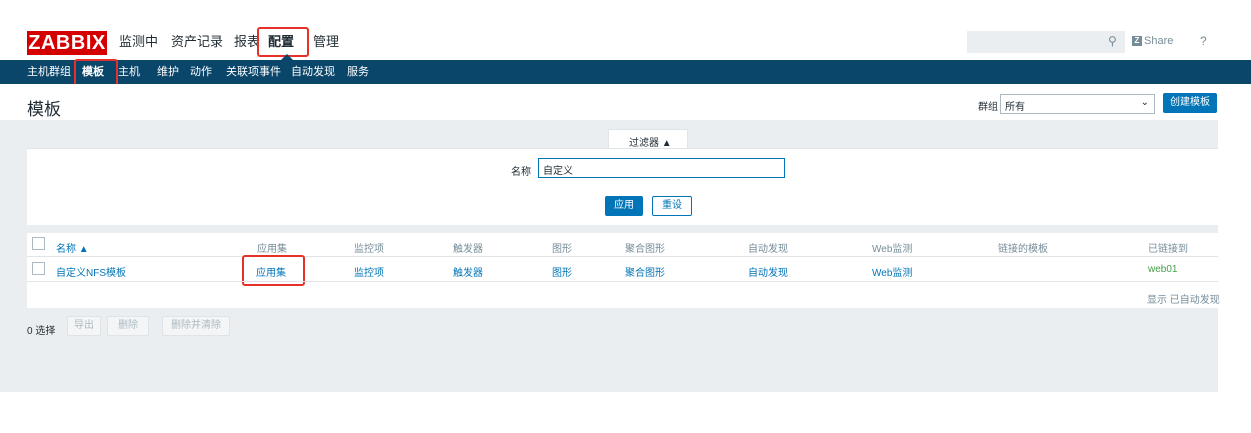 The height and width of the screenshot is (433, 1251). What do you see at coordinates (1023, 249) in the screenshot?
I see `header-linked-templates: 链接的模板` at bounding box center [1023, 249].